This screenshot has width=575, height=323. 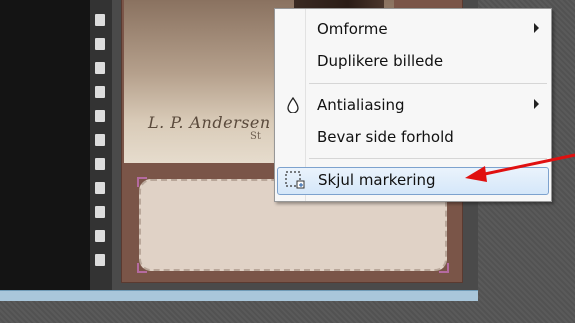 What do you see at coordinates (428, 83) in the screenshot?
I see `menu-separator` at bounding box center [428, 83].